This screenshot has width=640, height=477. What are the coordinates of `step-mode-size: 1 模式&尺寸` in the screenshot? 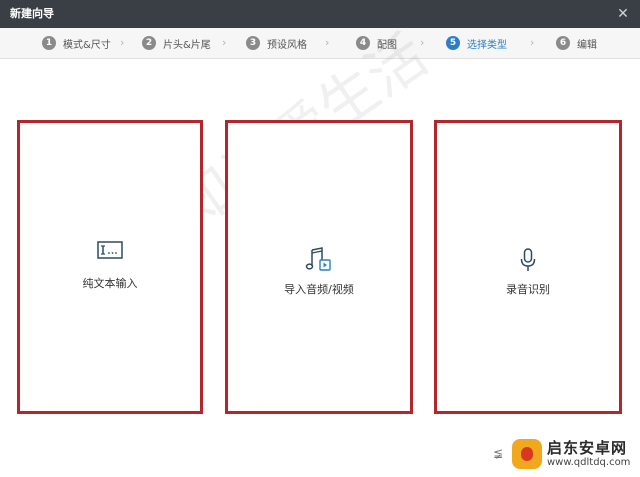 It's located at (76, 43).